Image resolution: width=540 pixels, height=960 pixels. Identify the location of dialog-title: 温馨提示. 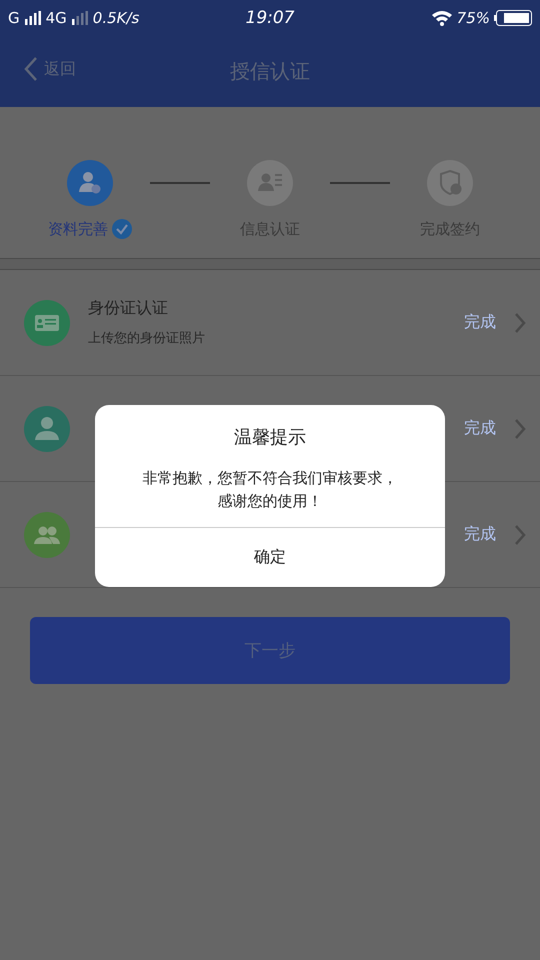
(270, 437).